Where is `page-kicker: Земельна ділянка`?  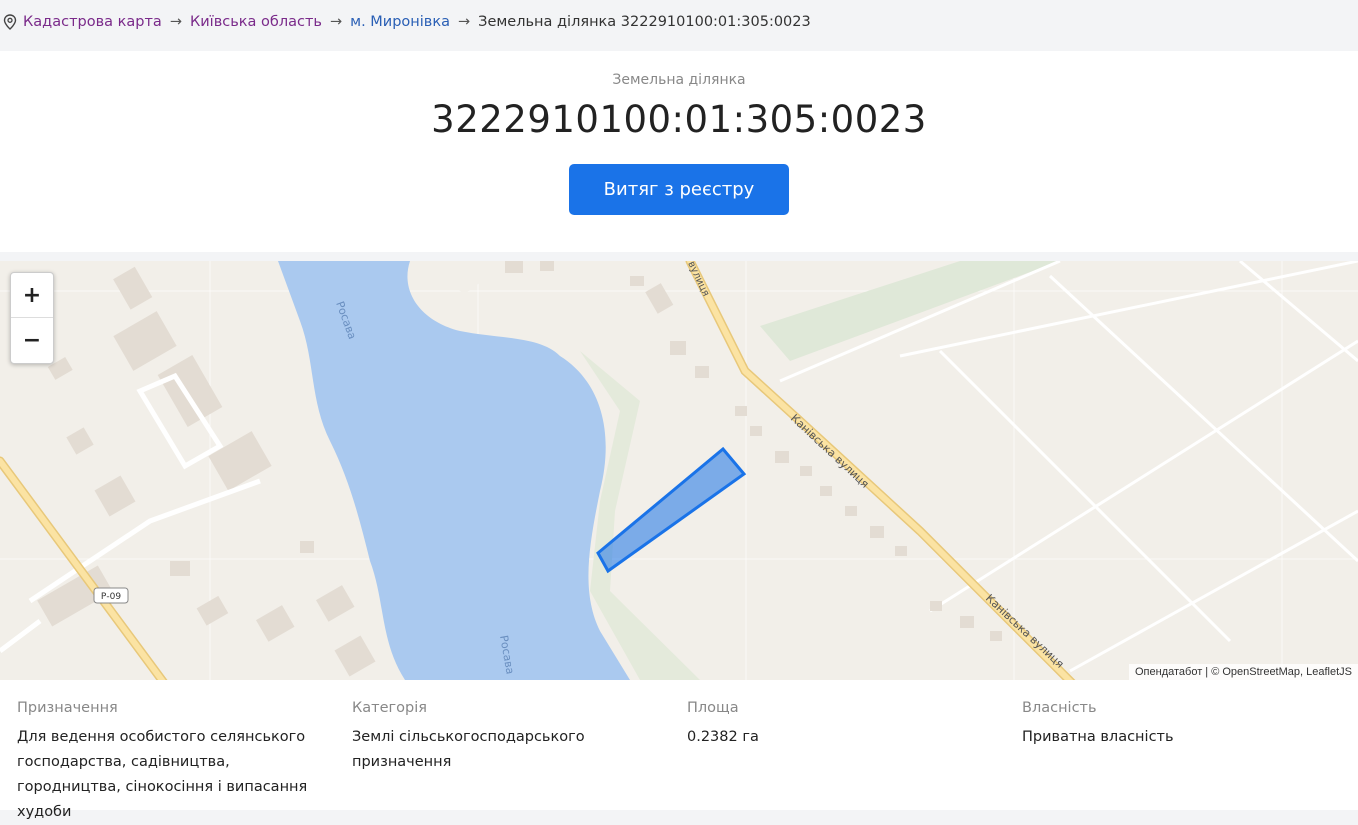 page-kicker: Земельна ділянка is located at coordinates (679, 80).